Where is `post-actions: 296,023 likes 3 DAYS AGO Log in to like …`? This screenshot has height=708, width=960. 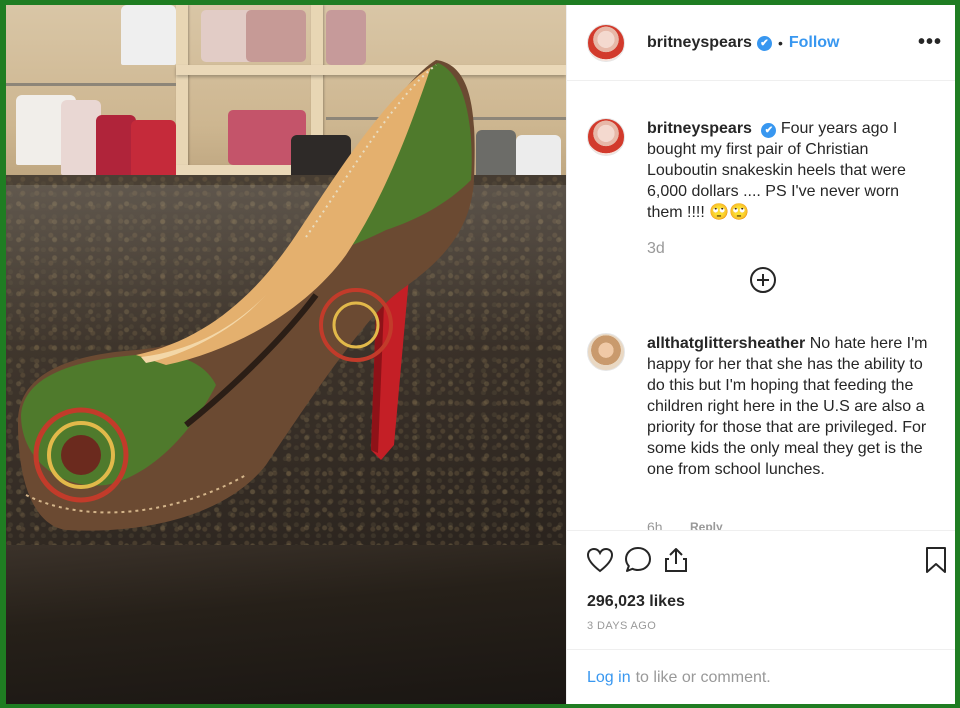 post-actions: 296,023 likes 3 DAYS AGO Log in to like … is located at coordinates (761, 617).